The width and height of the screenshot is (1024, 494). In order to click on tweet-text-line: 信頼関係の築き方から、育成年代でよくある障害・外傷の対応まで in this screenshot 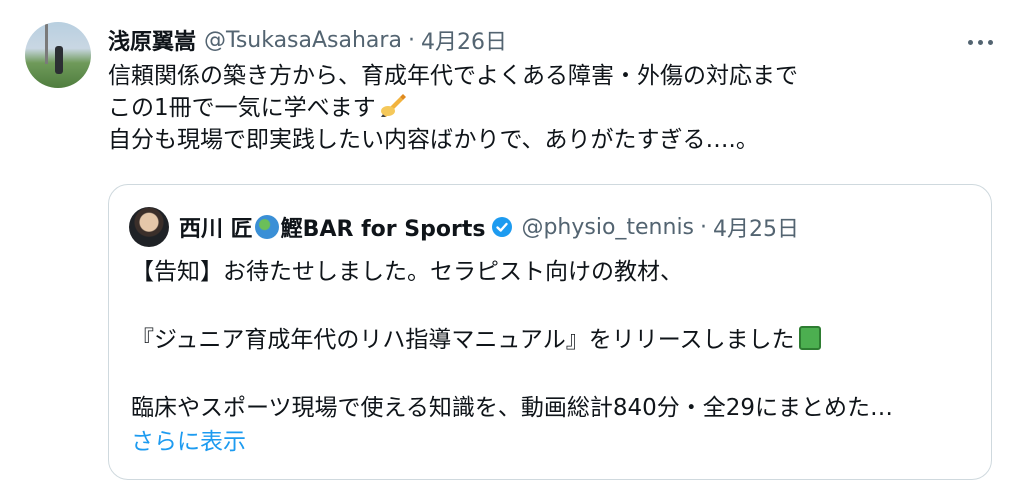, I will do `click(453, 76)`.